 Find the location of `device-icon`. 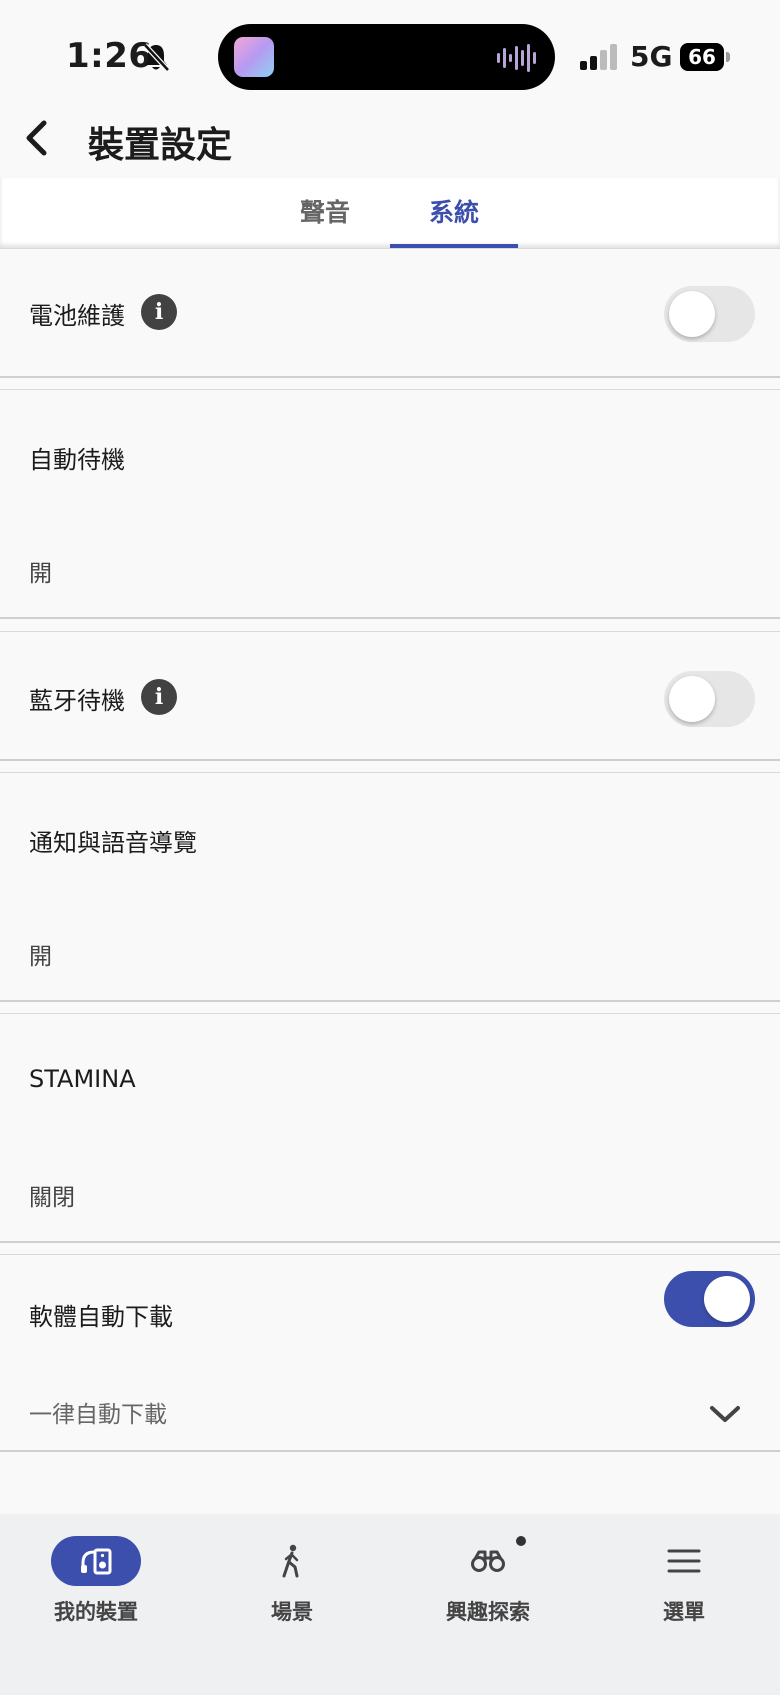

device-icon is located at coordinates (96, 1561).